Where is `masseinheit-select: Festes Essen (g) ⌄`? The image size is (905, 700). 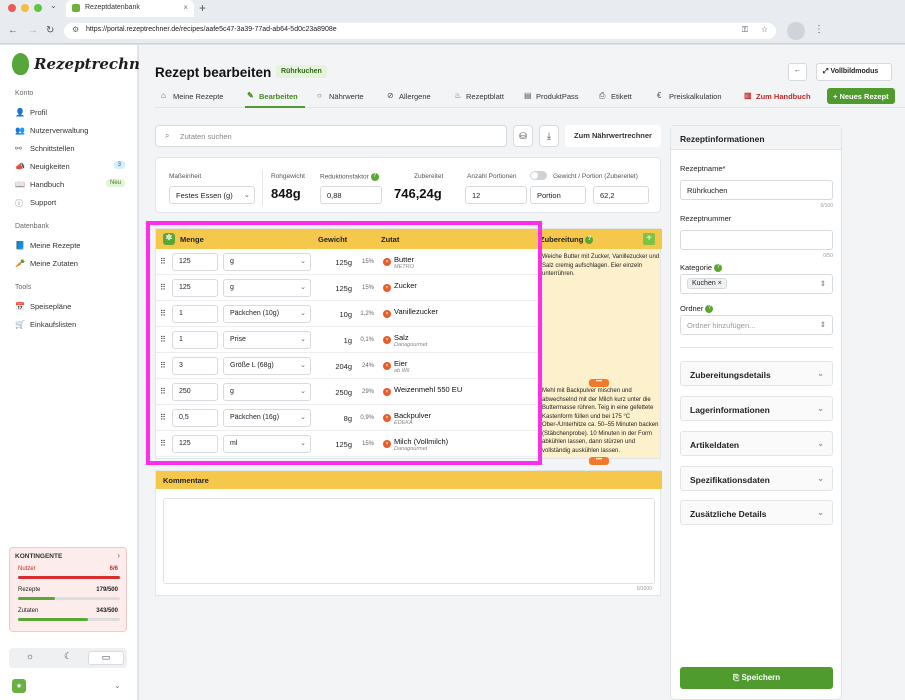
masseinheit-select: Festes Essen (g) ⌄ is located at coordinates (212, 195).